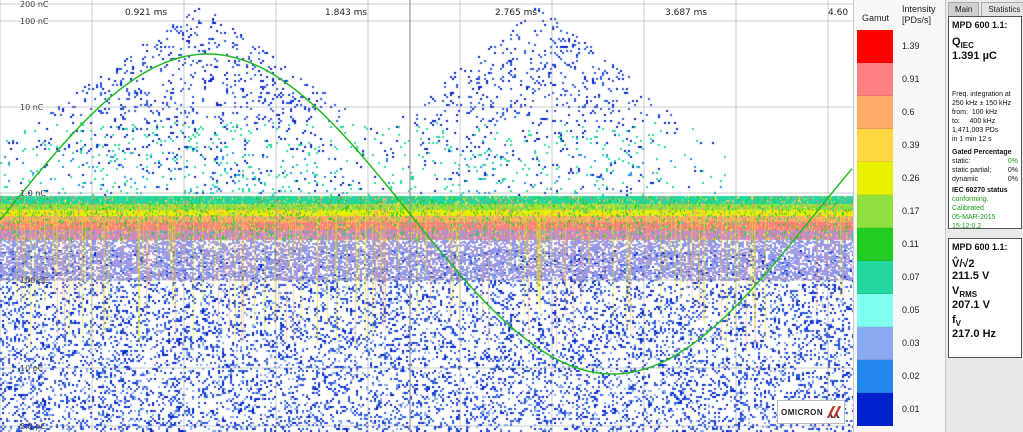 This screenshot has width=1023, height=432. I want to click on vpeak-value: 211.5 V, so click(971, 276).